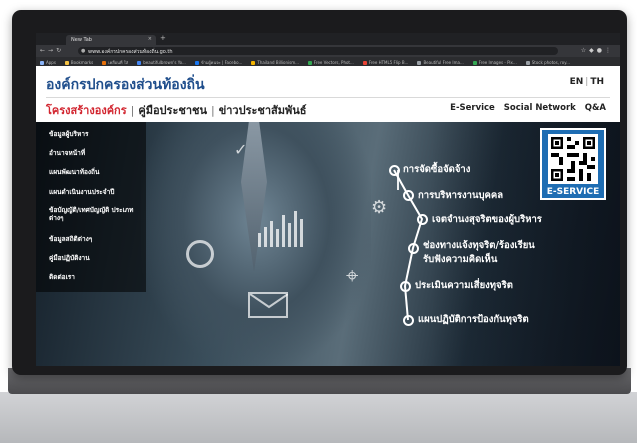 Image resolution: width=637 pixels, height=443 pixels. Describe the element at coordinates (460, 195) in the screenshot. I see `link-personnel: การบริหารงานบุคคล` at that location.